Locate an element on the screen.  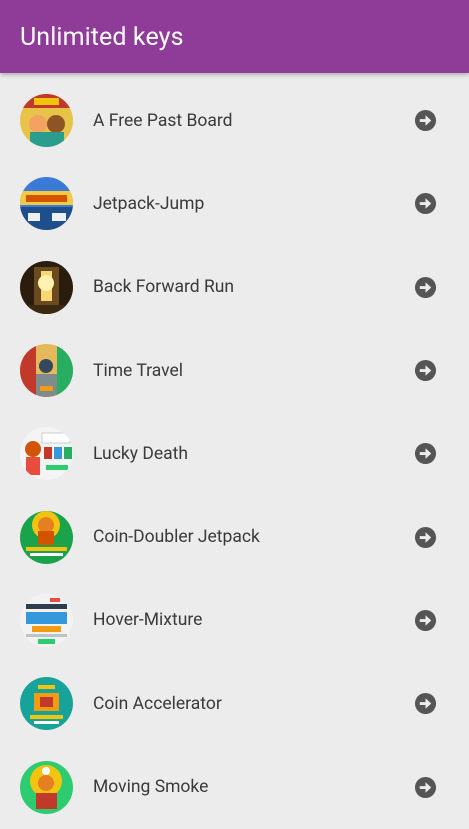
app-title: Unlimited keys is located at coordinates (102, 37).